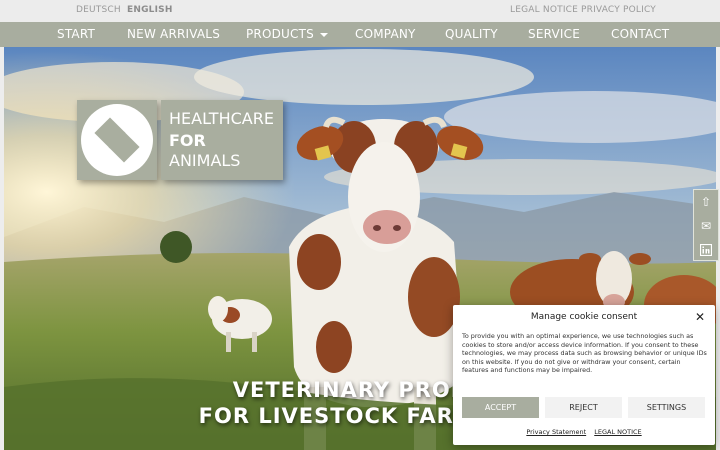 The image size is (720, 450). Describe the element at coordinates (221, 118) in the screenshot. I see `logo-line-healthcare: HEALTHCARE` at that location.